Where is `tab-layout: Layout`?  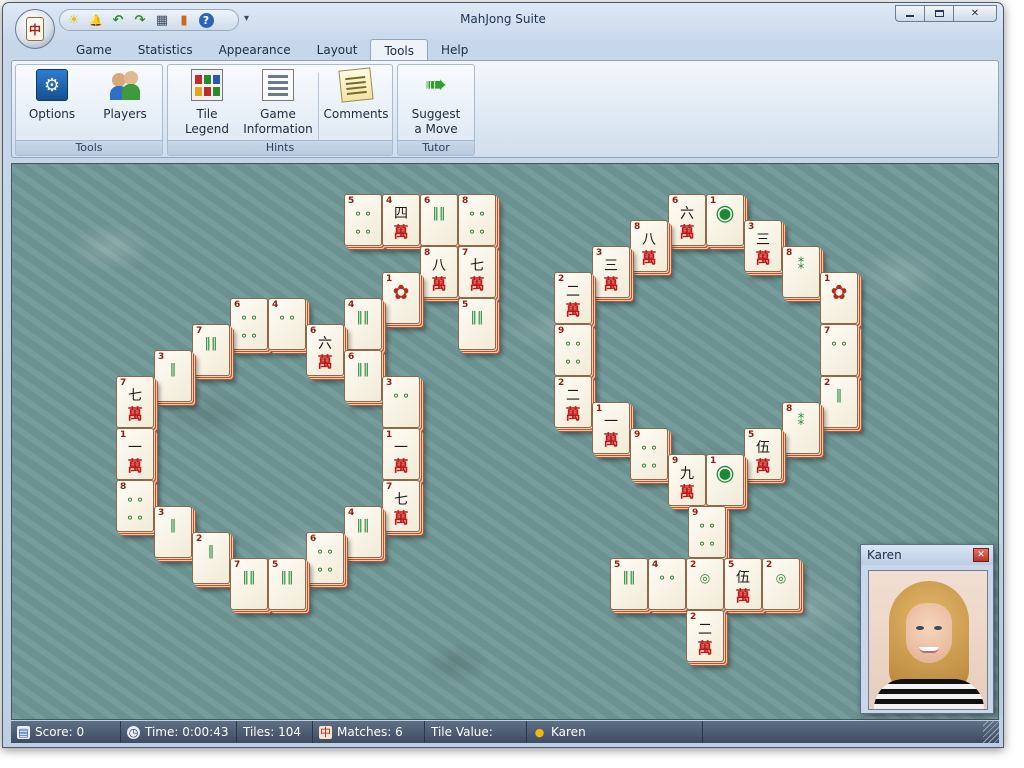
tab-layout: Layout is located at coordinates (337, 50).